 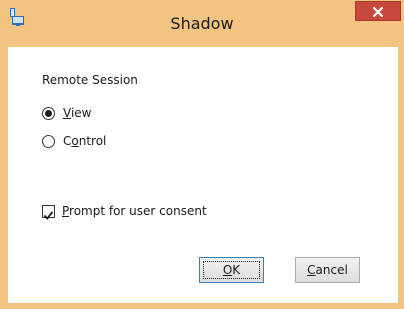 I want to click on consent-checkbox, so click(x=48, y=212).